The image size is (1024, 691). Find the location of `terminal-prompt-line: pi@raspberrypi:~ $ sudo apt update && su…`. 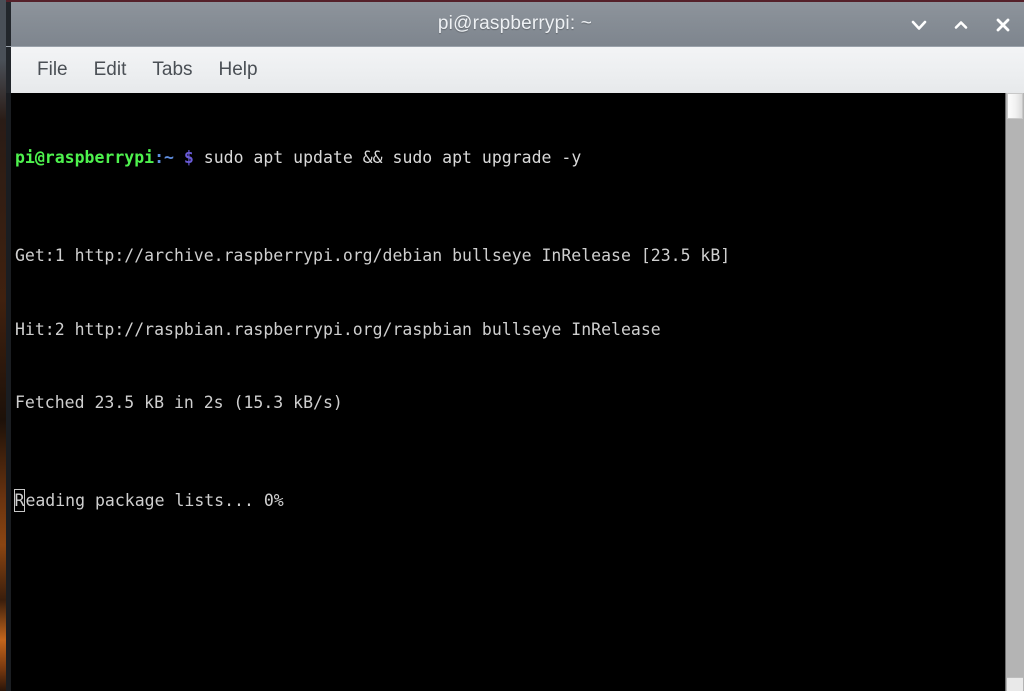

terminal-prompt-line: pi@raspberrypi:~ $ sudo apt update && su… is located at coordinates (510, 158).